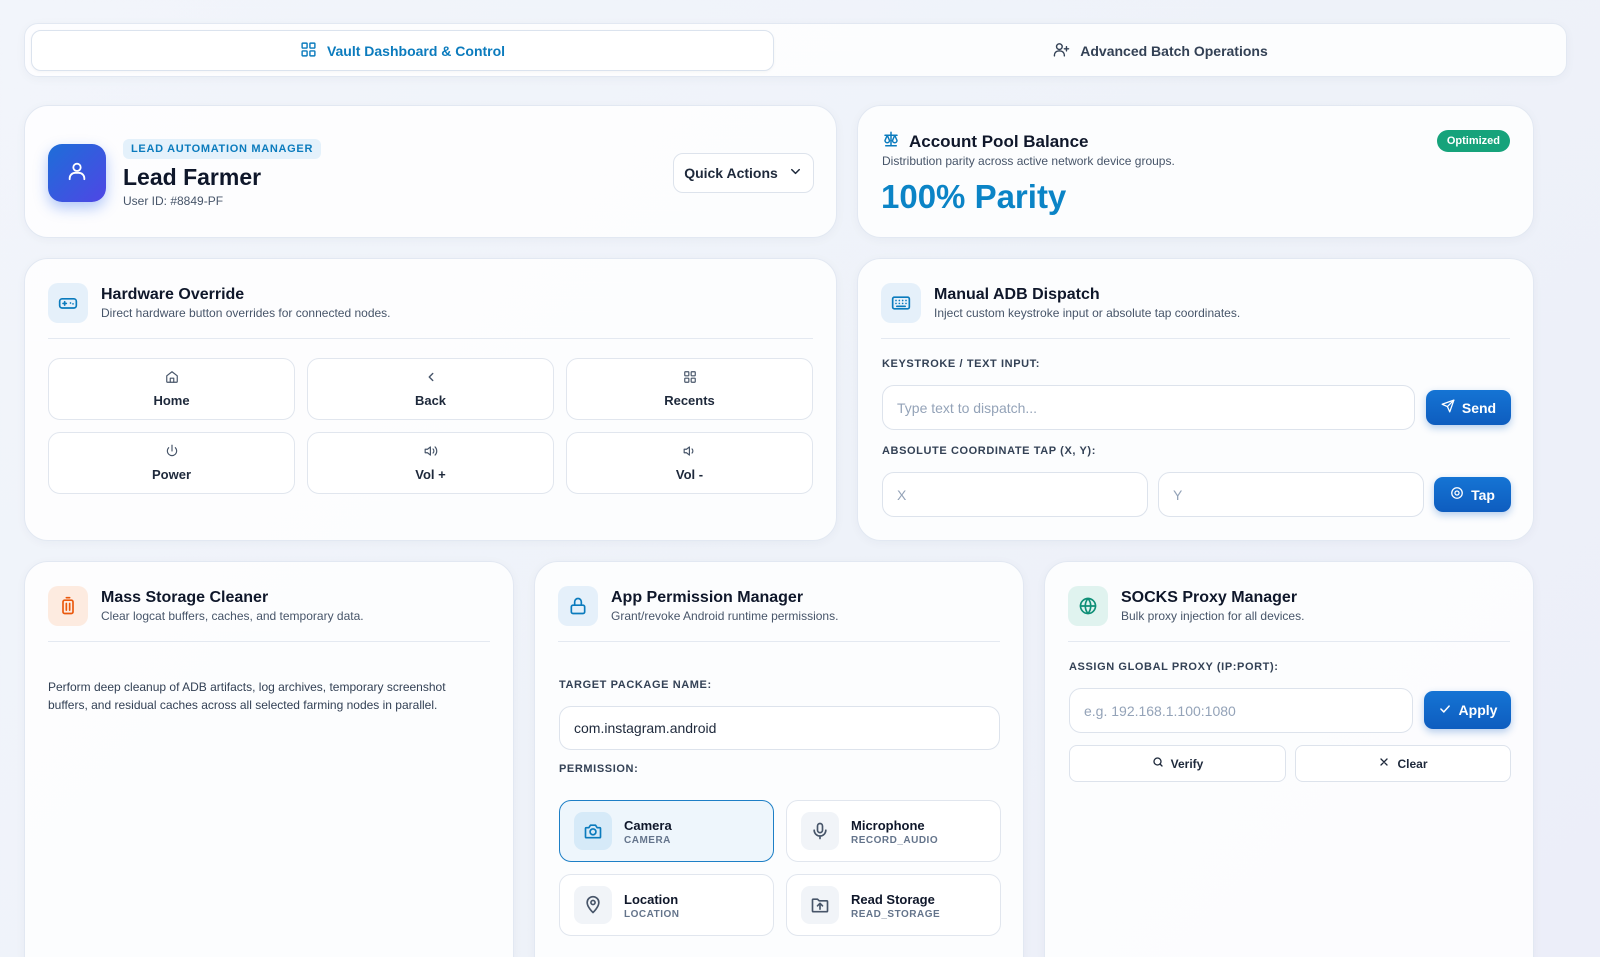 This screenshot has height=957, width=1600. Describe the element at coordinates (430, 474) in the screenshot. I see `button-label: Vol +` at that location.